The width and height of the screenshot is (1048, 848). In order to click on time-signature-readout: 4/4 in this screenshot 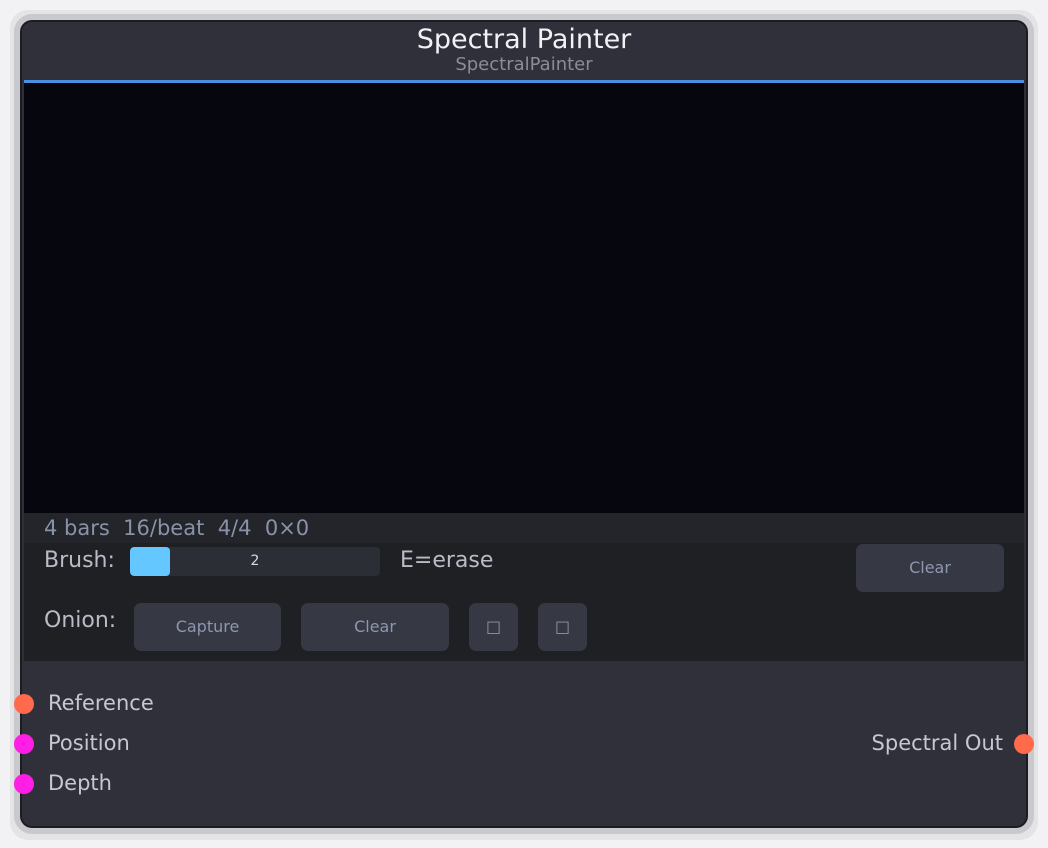, I will do `click(234, 528)`.